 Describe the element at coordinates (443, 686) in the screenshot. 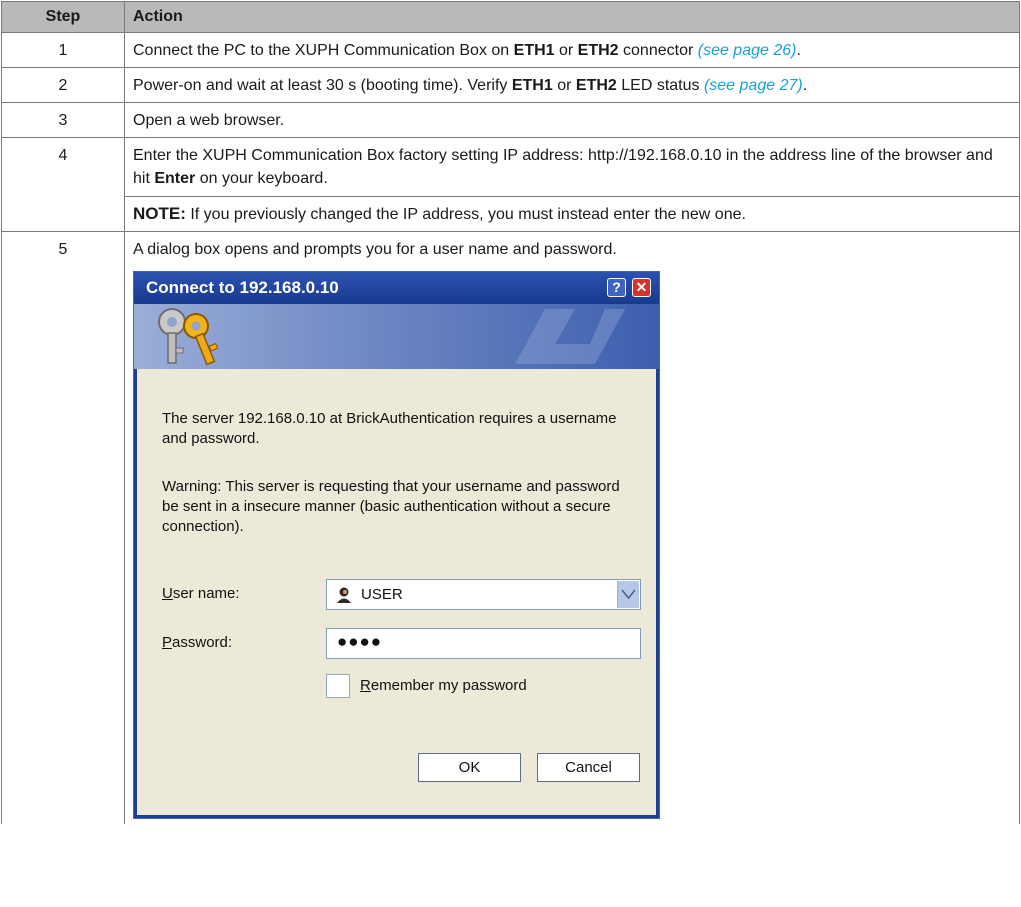

I see `remember-password-label: Remember my password` at that location.